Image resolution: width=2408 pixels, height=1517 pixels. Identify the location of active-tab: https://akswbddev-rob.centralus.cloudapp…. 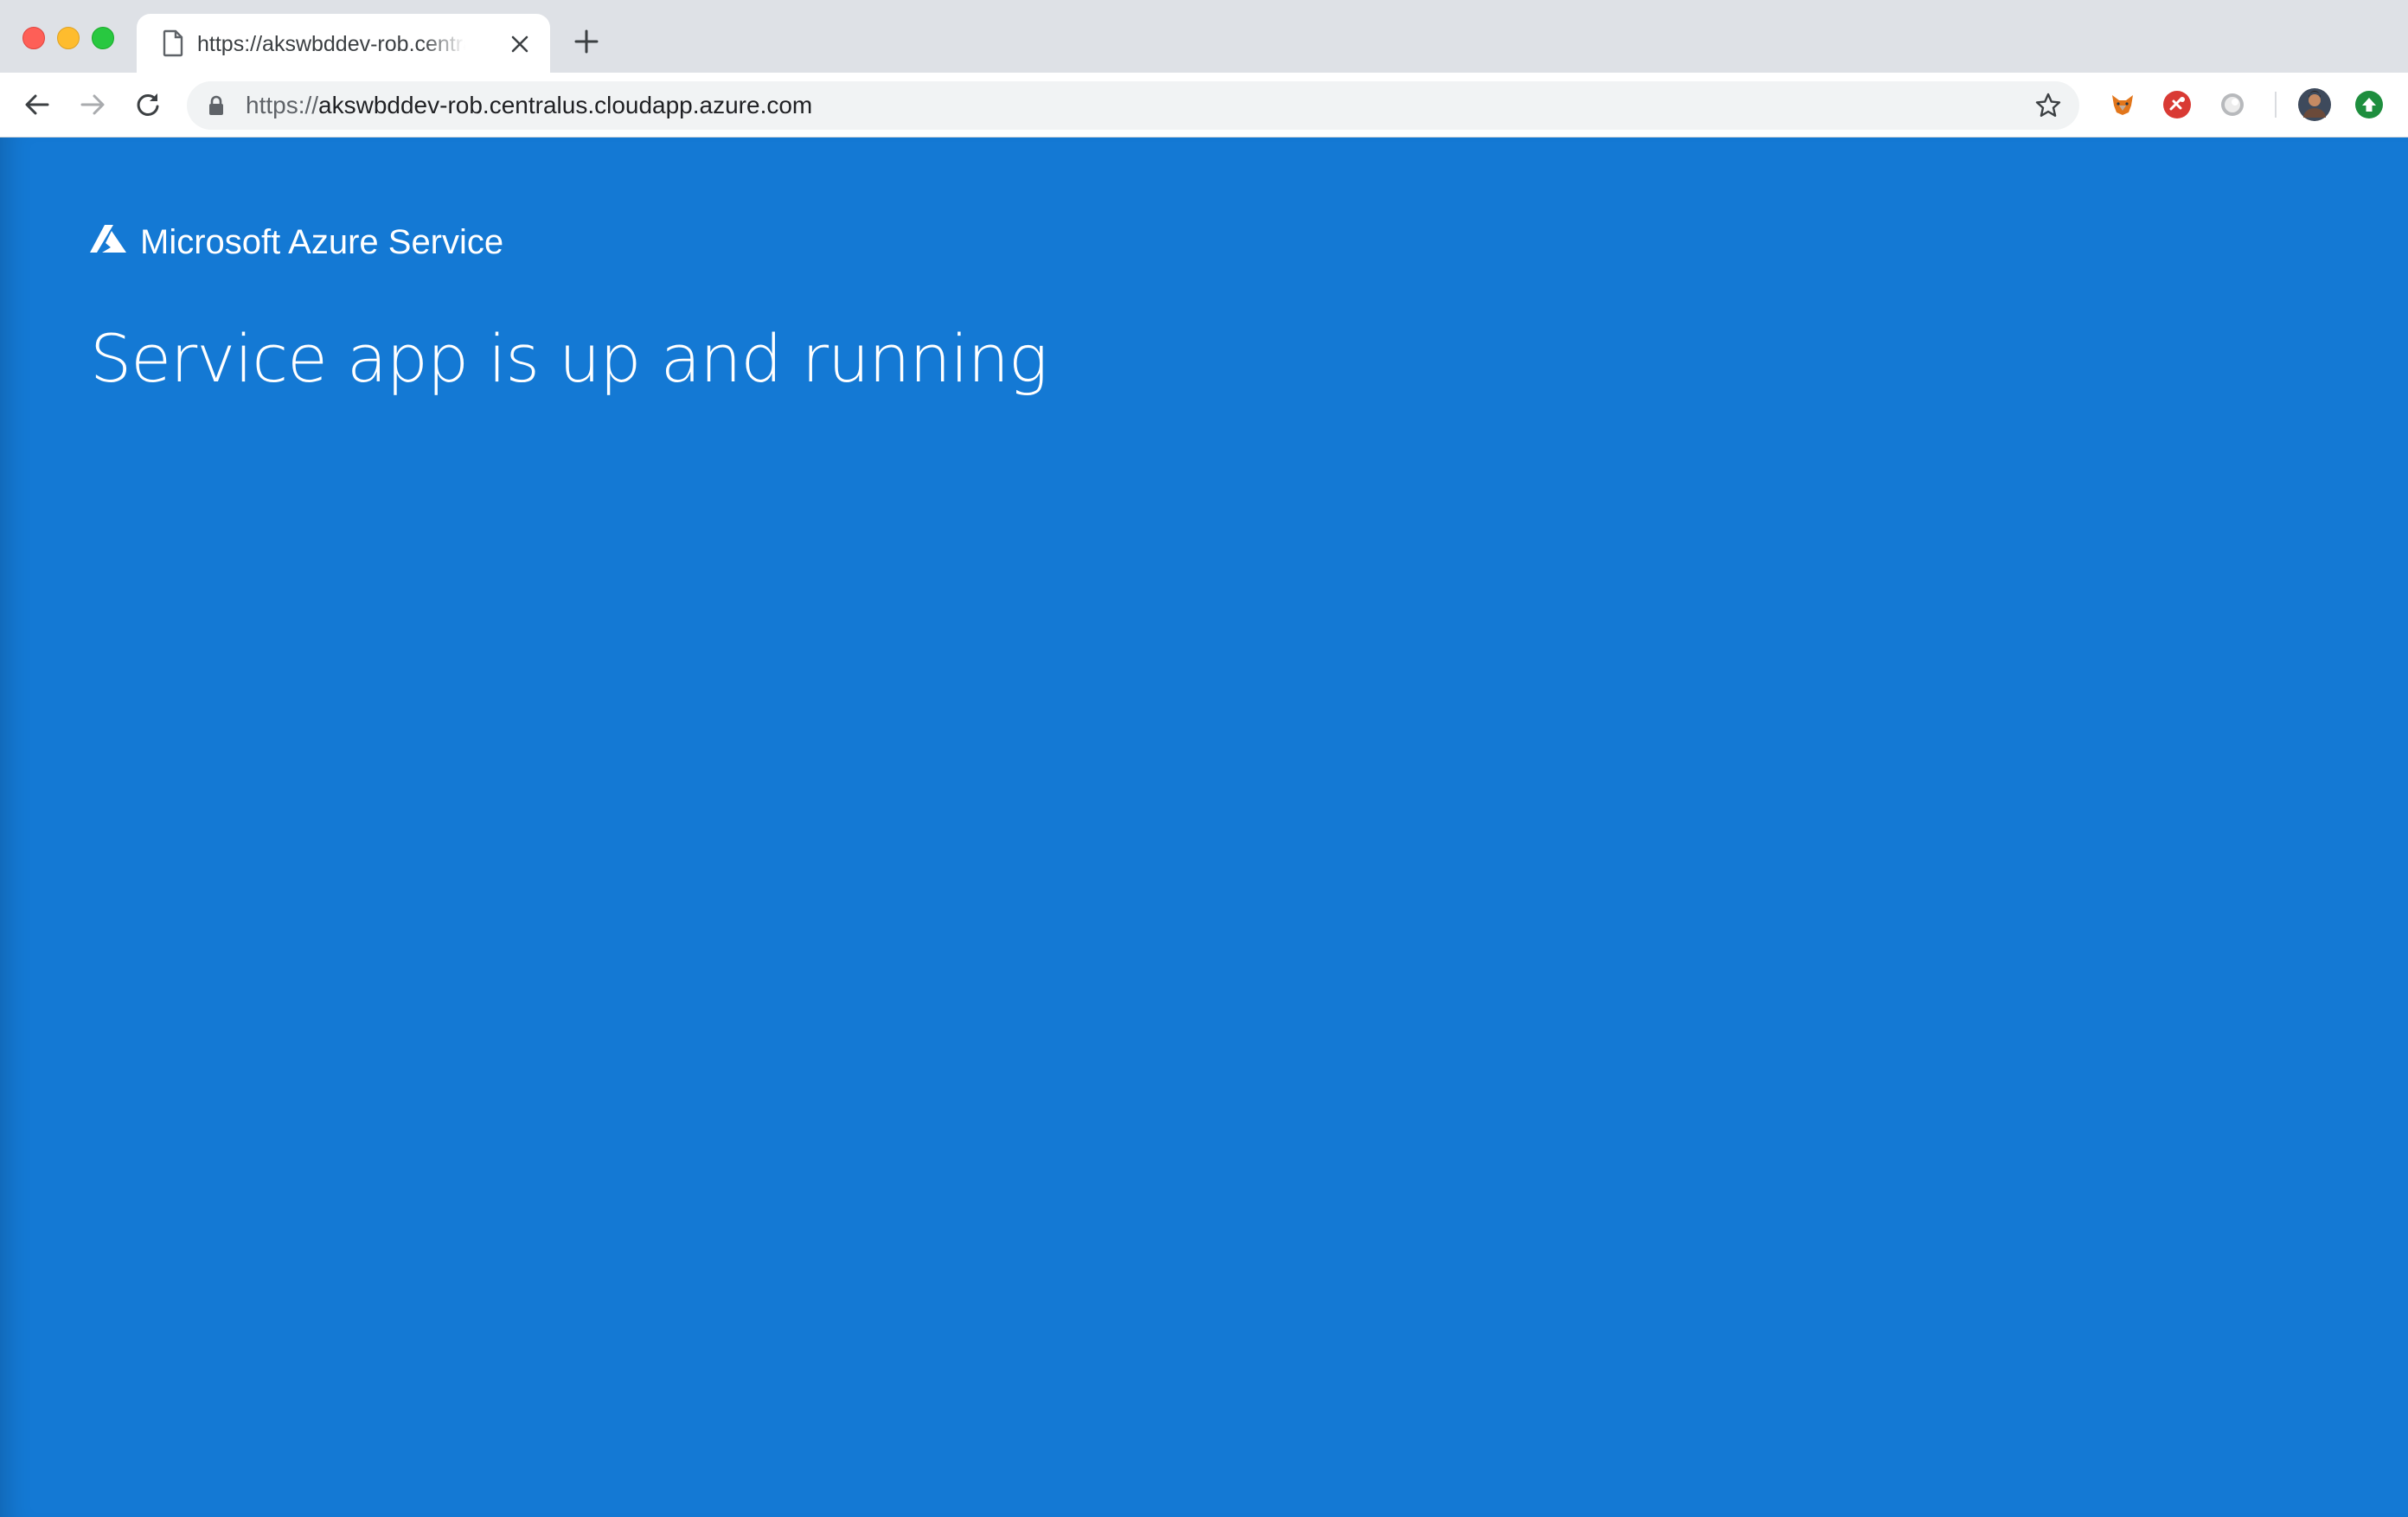
(343, 43).